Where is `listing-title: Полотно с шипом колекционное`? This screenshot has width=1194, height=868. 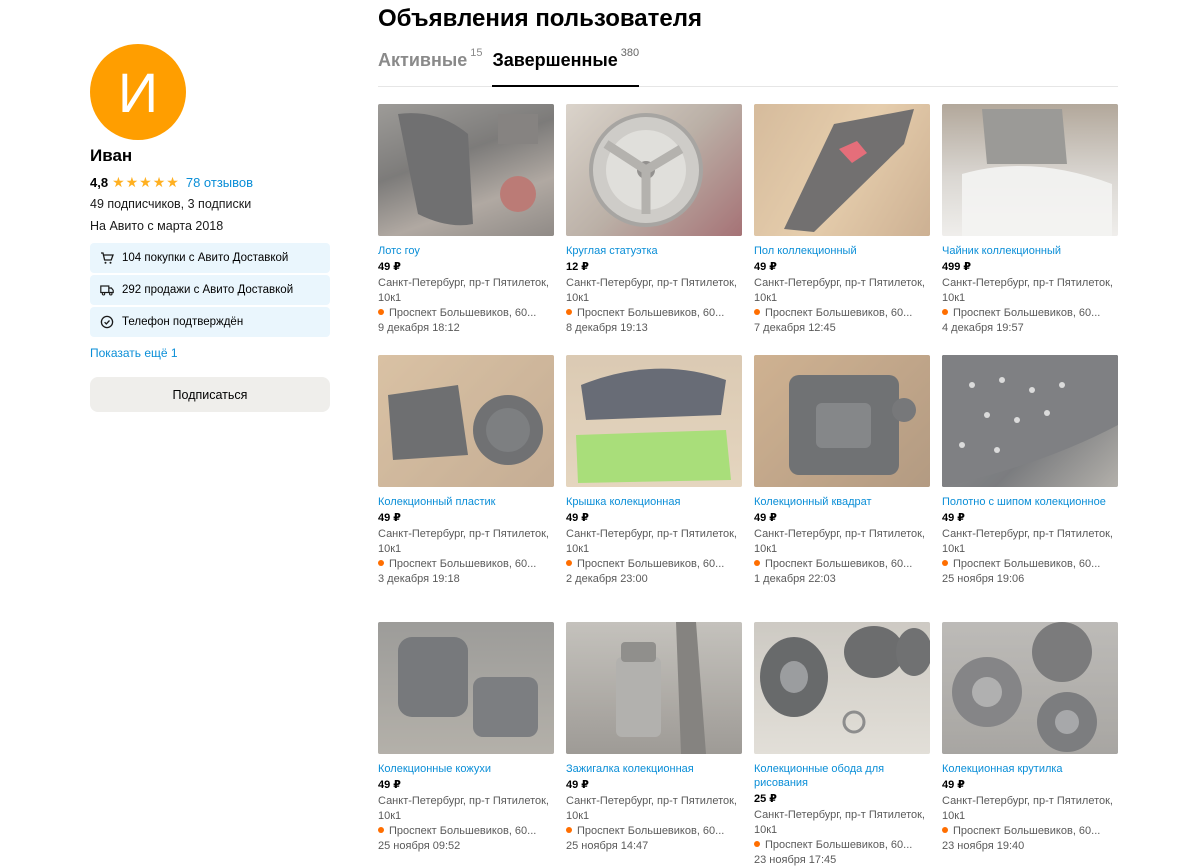
listing-title: Полотно с шипом колекционное is located at coordinates (1030, 502).